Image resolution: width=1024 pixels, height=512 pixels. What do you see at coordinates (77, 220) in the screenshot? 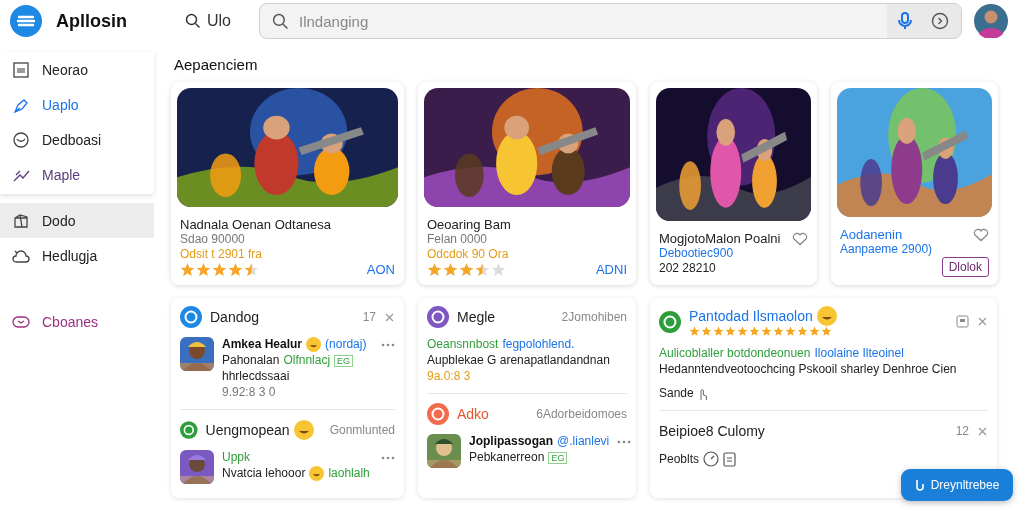
I see `sidebar-item: Dodo` at bounding box center [77, 220].